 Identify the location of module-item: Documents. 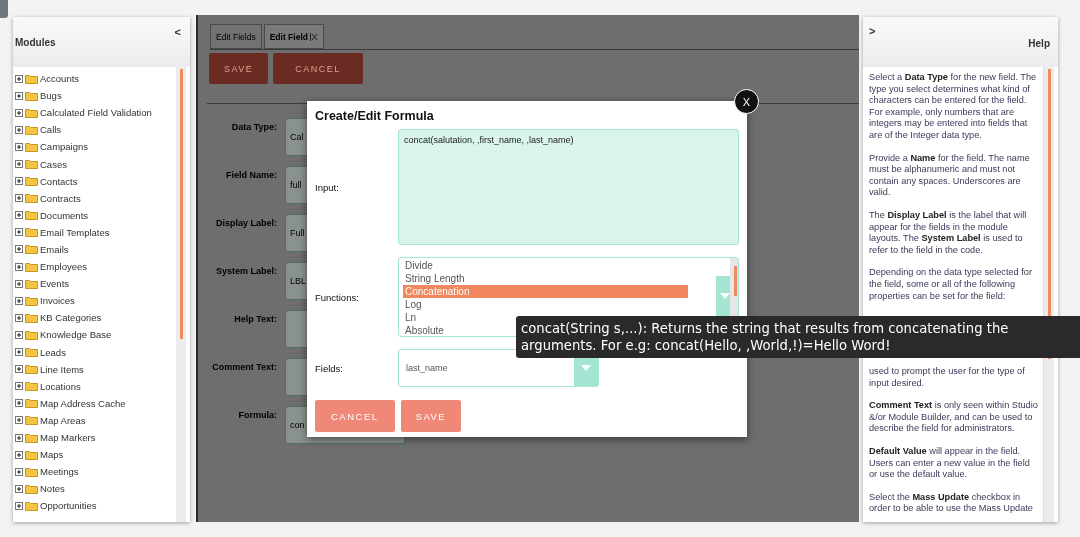
(64, 215).